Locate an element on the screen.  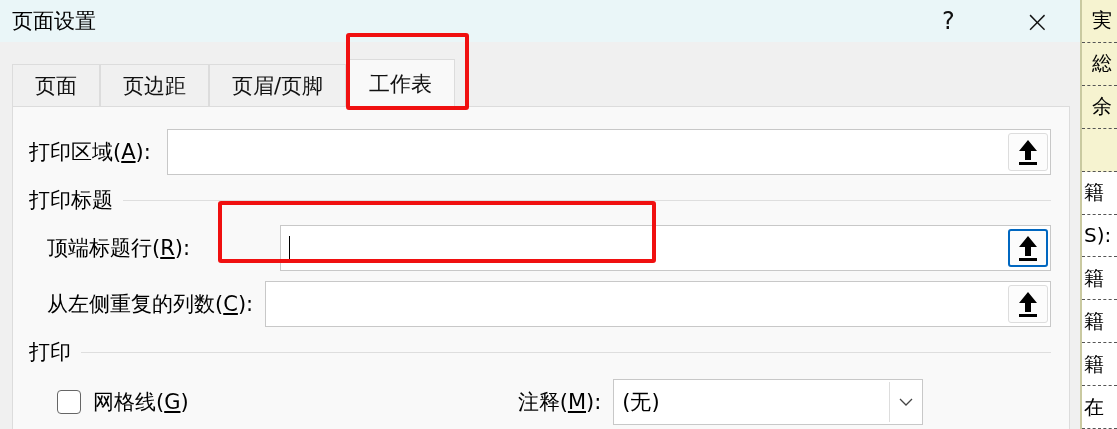
field-label: 打印区域(A): is located at coordinates (90, 152).